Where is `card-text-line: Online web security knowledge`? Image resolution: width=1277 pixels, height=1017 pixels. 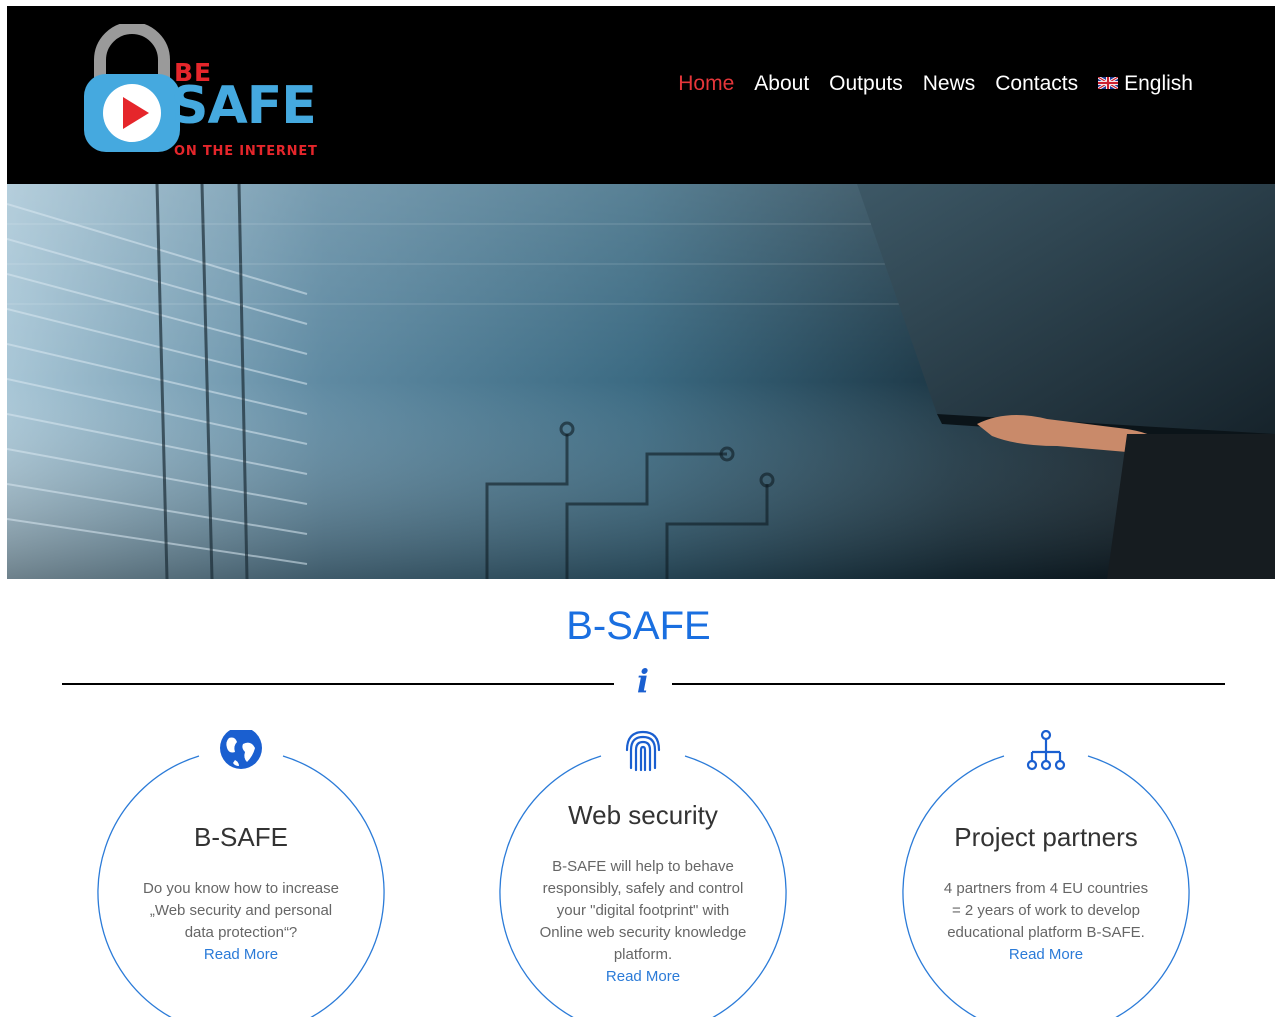 card-text-line: Online web security knowledge is located at coordinates (643, 932).